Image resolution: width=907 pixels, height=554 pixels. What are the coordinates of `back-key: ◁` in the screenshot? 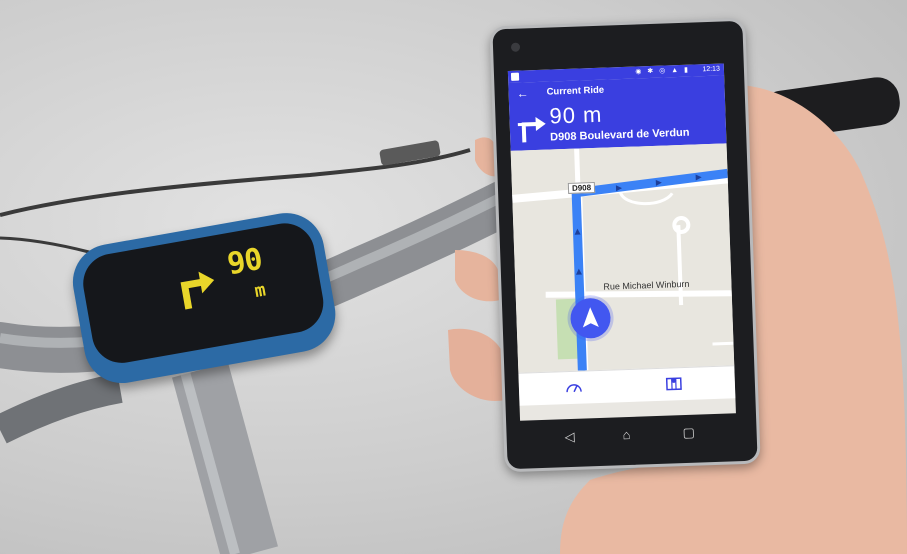 It's located at (569, 437).